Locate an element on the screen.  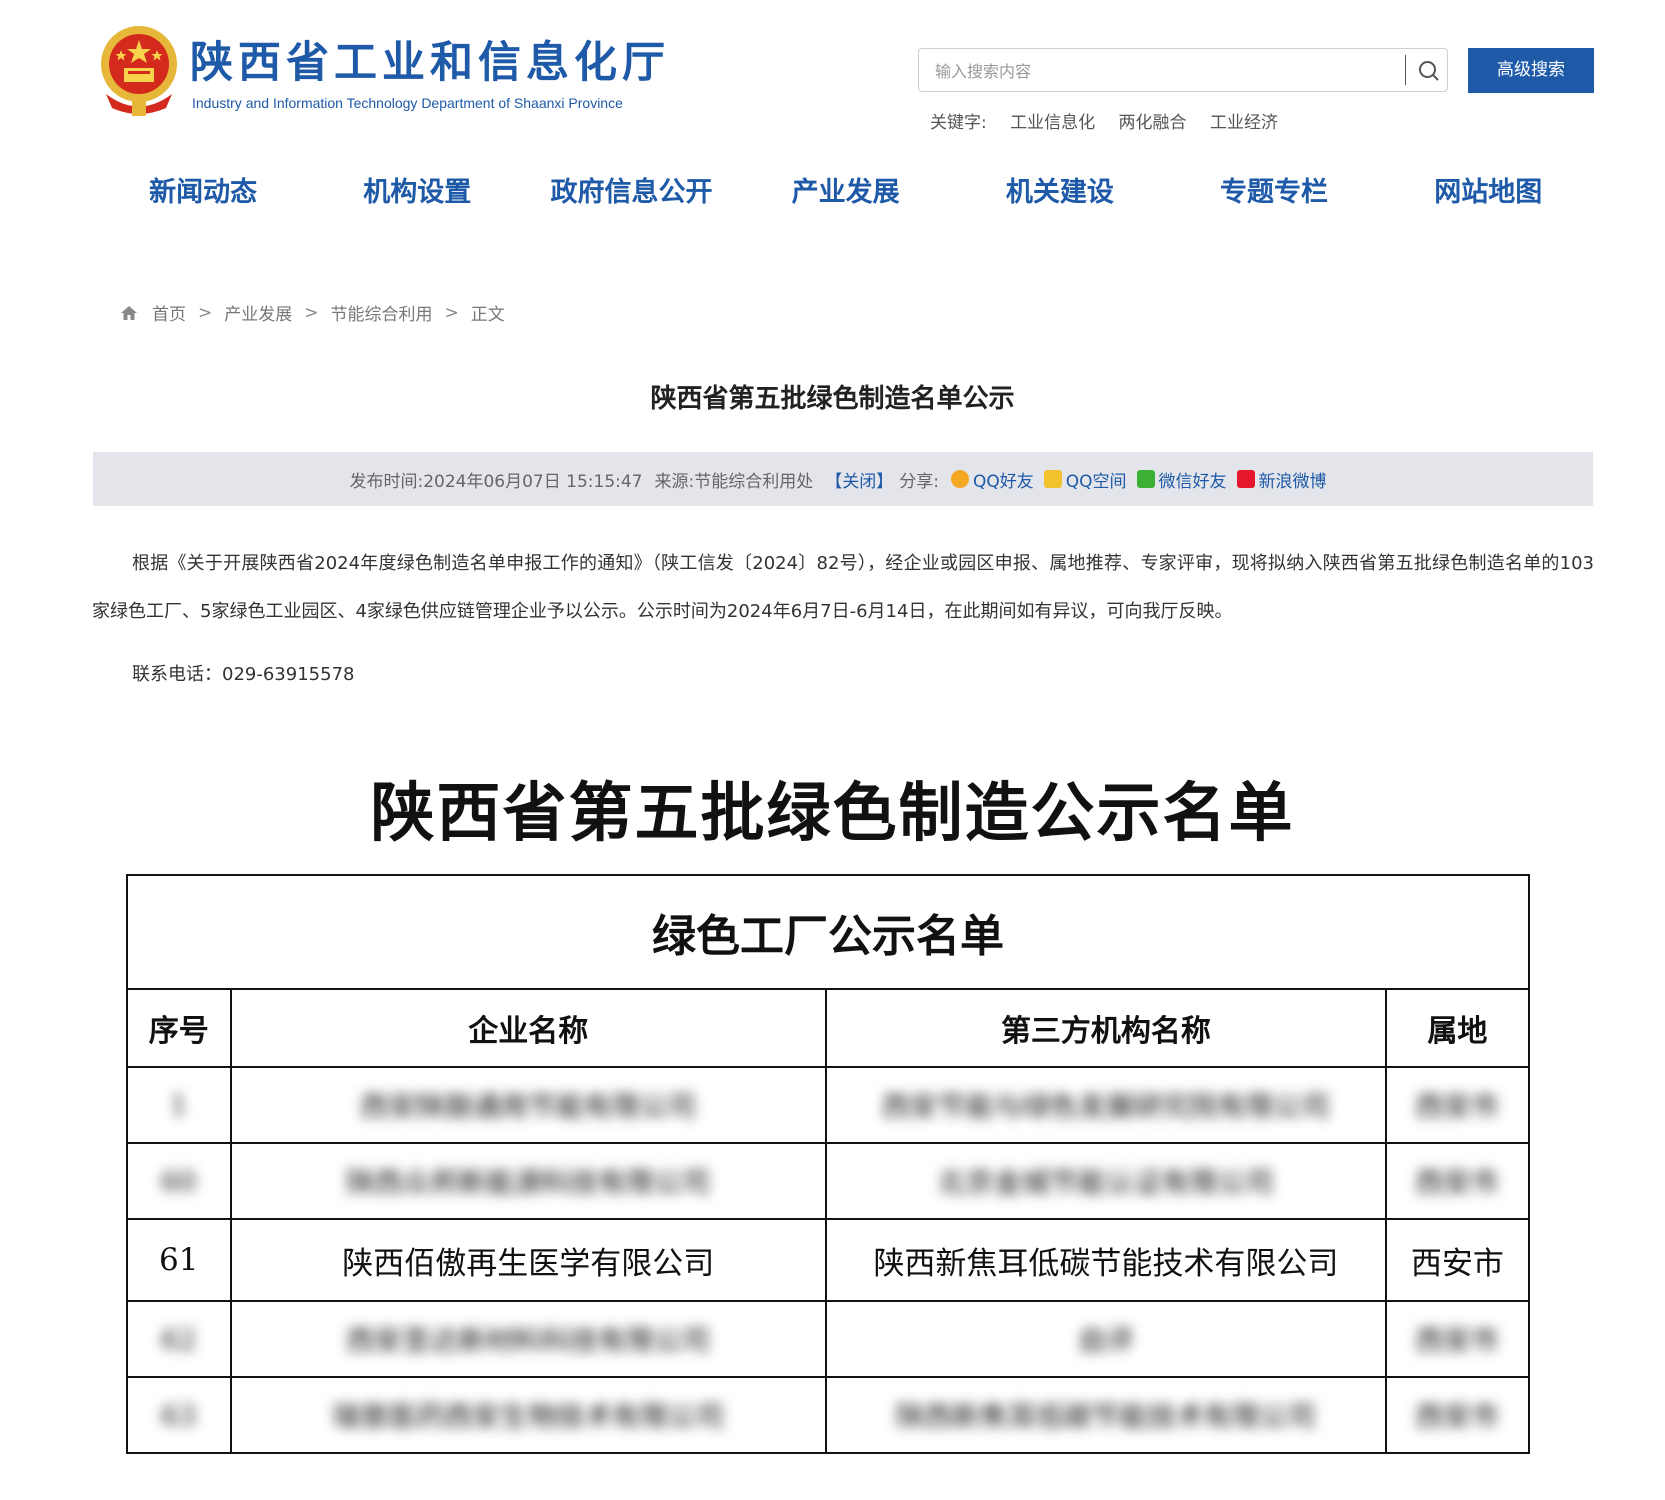
cell-number: 62 is located at coordinates (179, 1339).